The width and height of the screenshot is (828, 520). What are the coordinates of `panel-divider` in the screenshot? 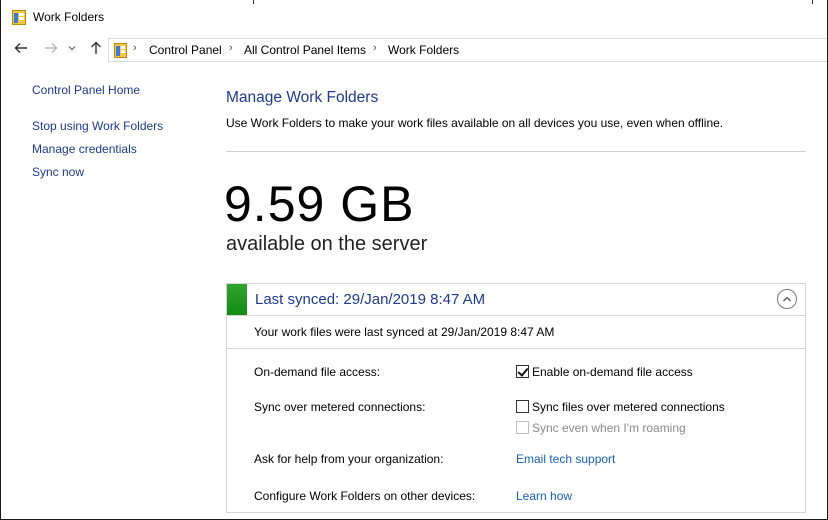 It's located at (516, 348).